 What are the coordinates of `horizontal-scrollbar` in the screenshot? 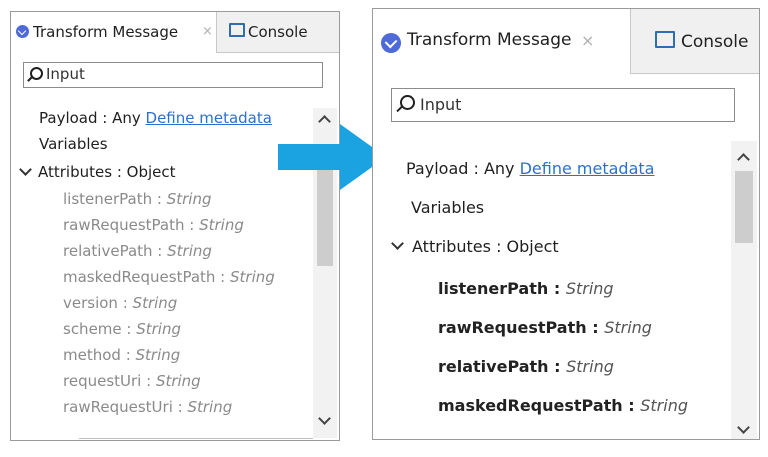 It's located at (196, 439).